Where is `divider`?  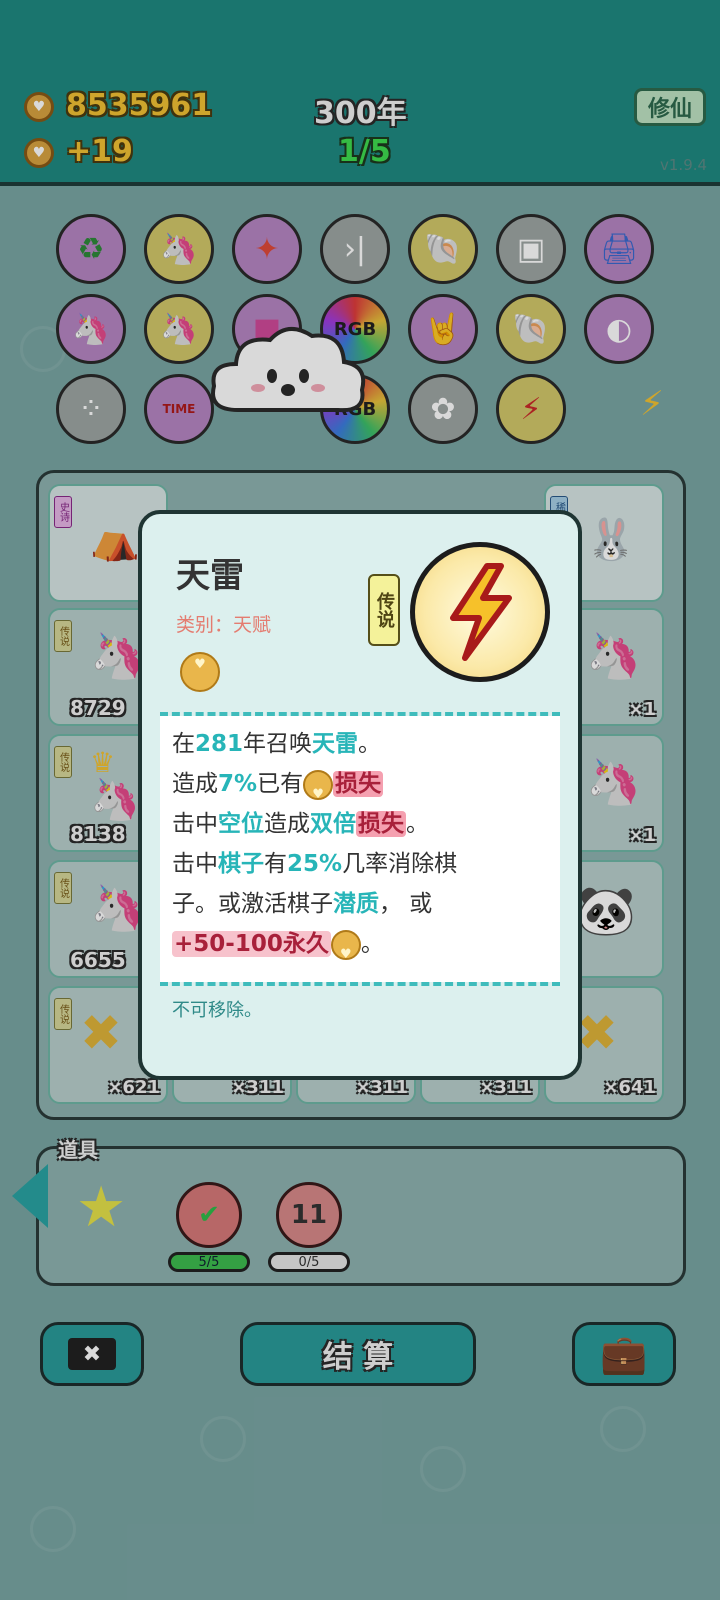
divider is located at coordinates (360, 984).